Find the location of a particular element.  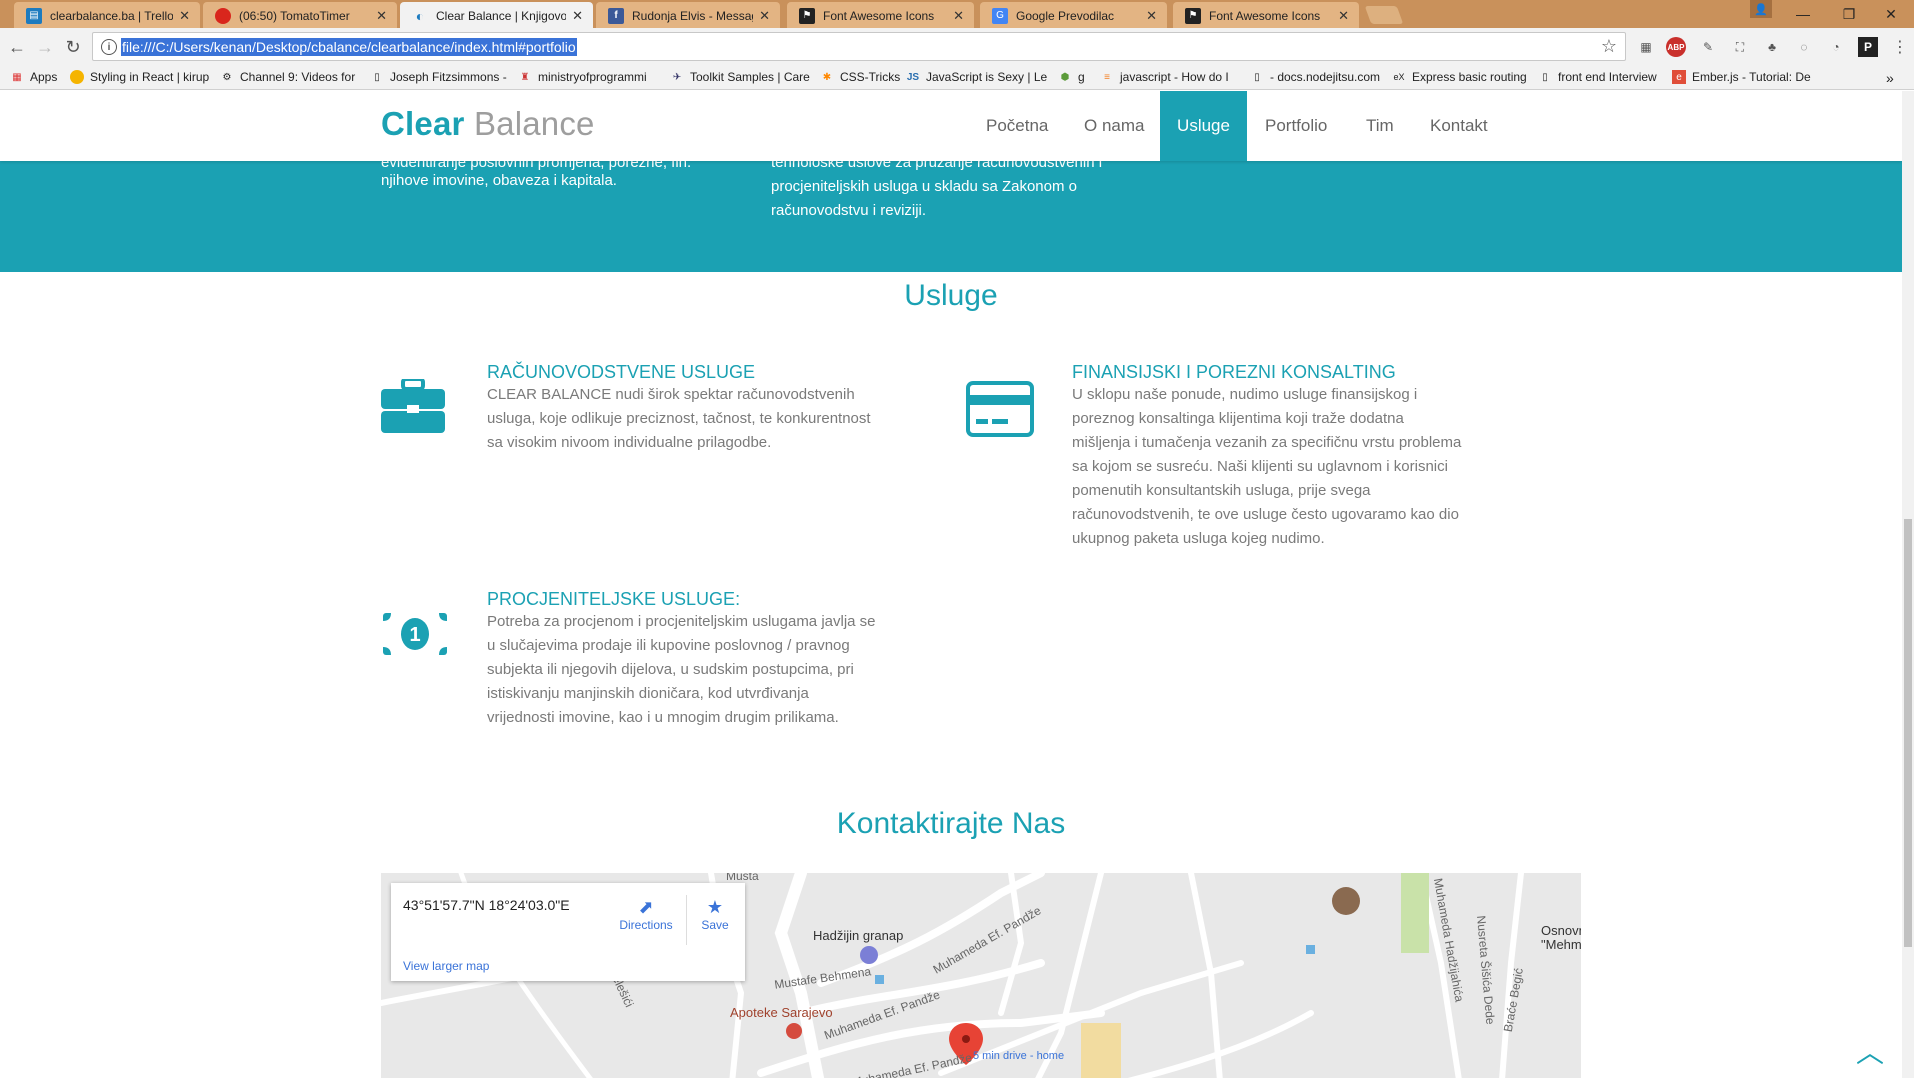

forward-icon: → is located at coordinates (45, 47).